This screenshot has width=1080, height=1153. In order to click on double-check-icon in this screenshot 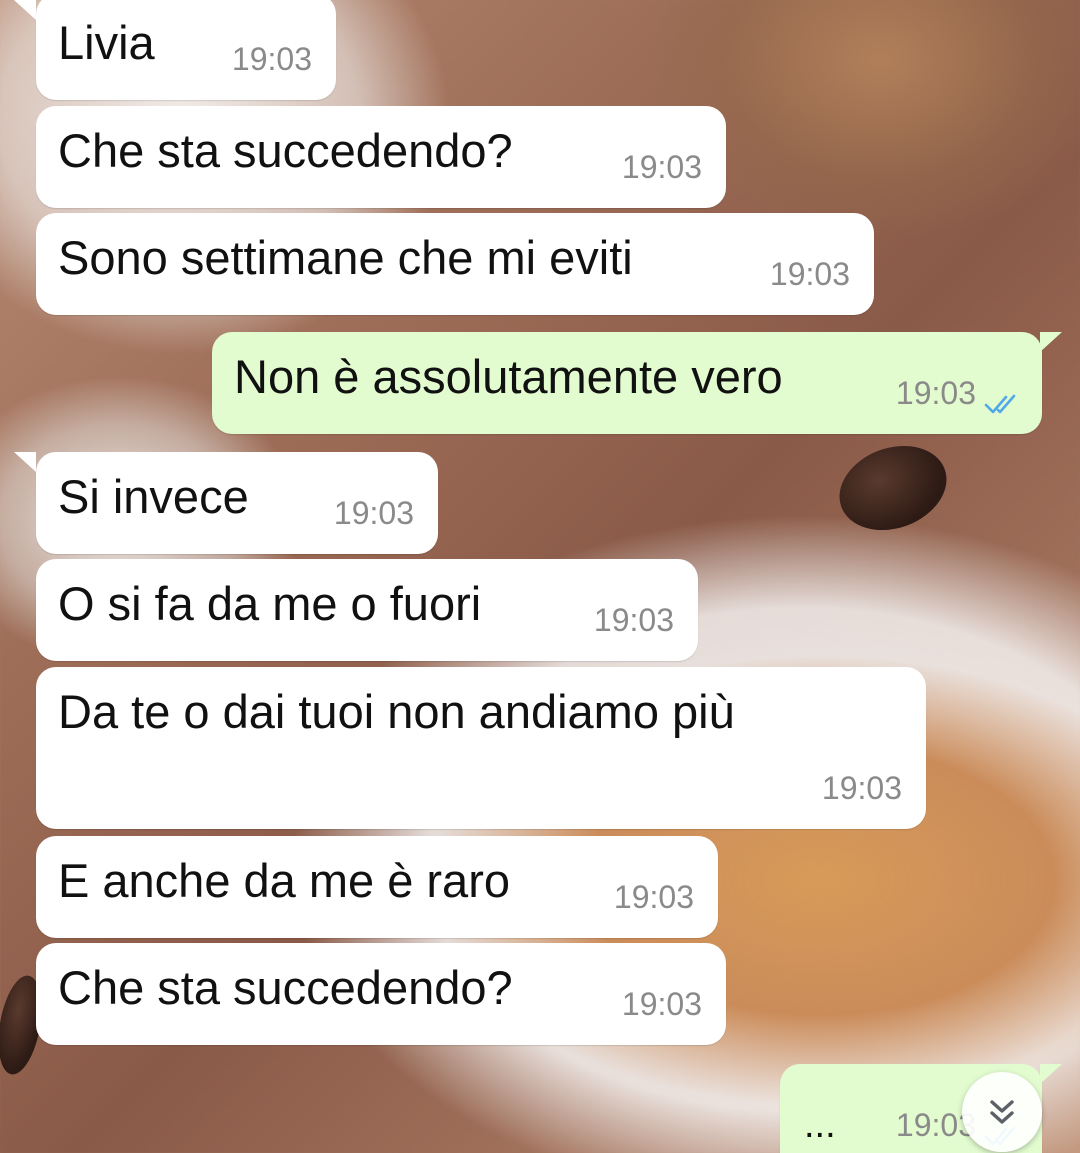, I will do `click(1000, 404)`.